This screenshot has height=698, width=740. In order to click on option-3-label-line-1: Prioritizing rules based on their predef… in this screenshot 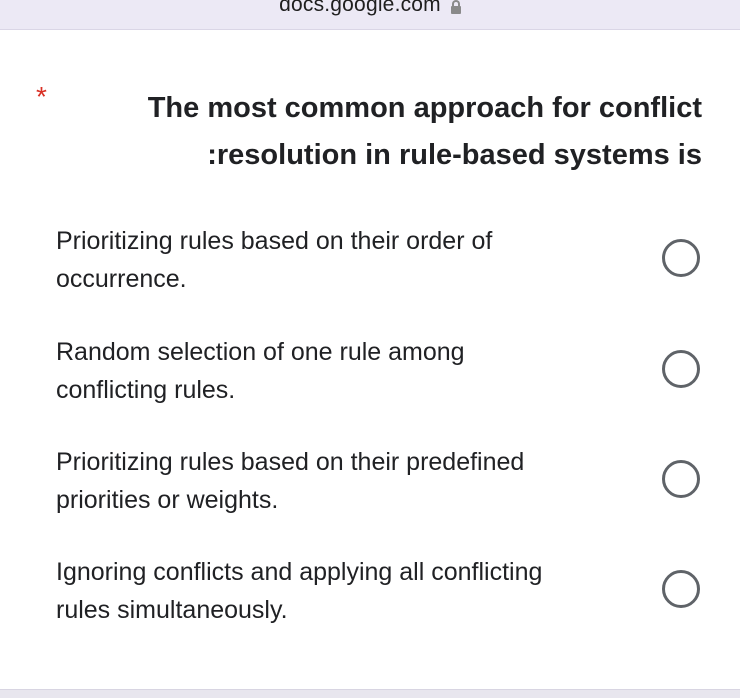, I will do `click(290, 462)`.